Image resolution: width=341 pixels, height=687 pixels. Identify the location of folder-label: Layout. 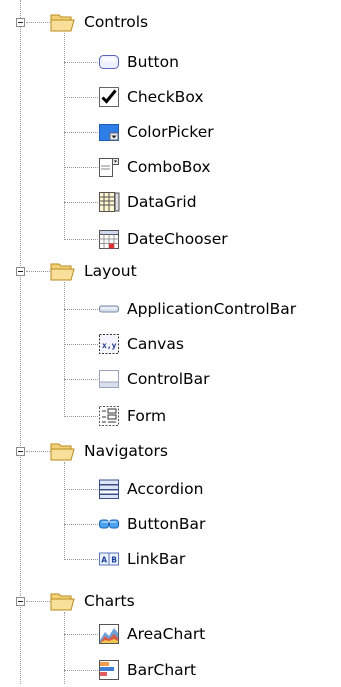
(110, 271).